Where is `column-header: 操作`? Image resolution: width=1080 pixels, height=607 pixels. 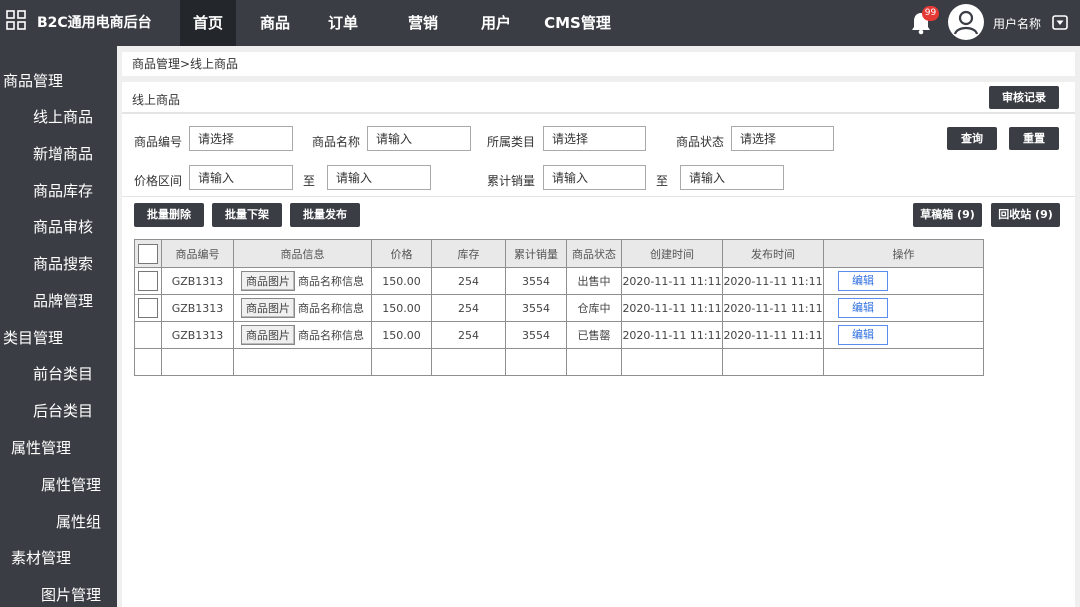
column-header: 操作 is located at coordinates (903, 253).